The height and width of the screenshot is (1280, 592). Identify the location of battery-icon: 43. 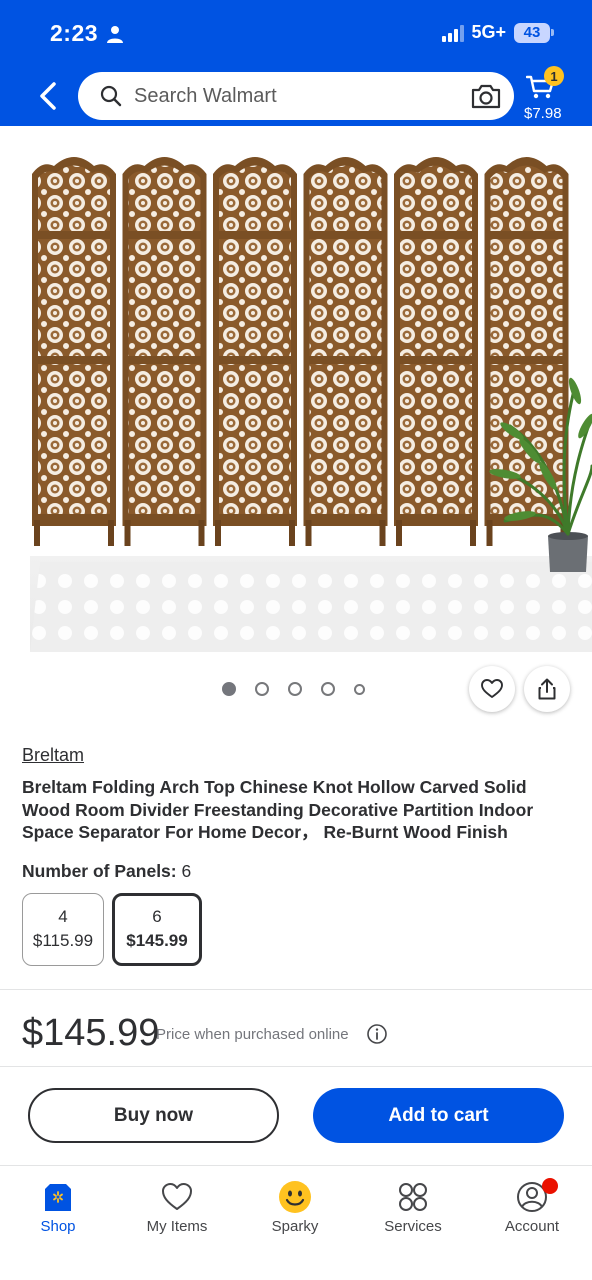
(534, 32).